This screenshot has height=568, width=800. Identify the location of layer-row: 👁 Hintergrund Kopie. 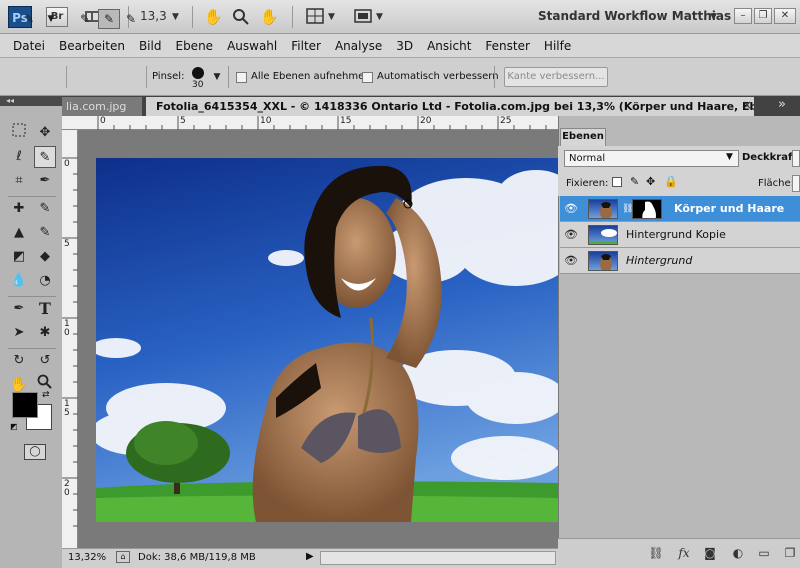
(680, 235).